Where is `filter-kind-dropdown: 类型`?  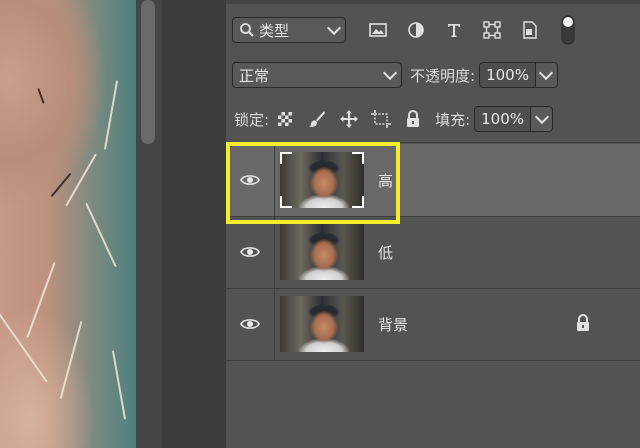
filter-kind-dropdown: 类型 is located at coordinates (289, 30).